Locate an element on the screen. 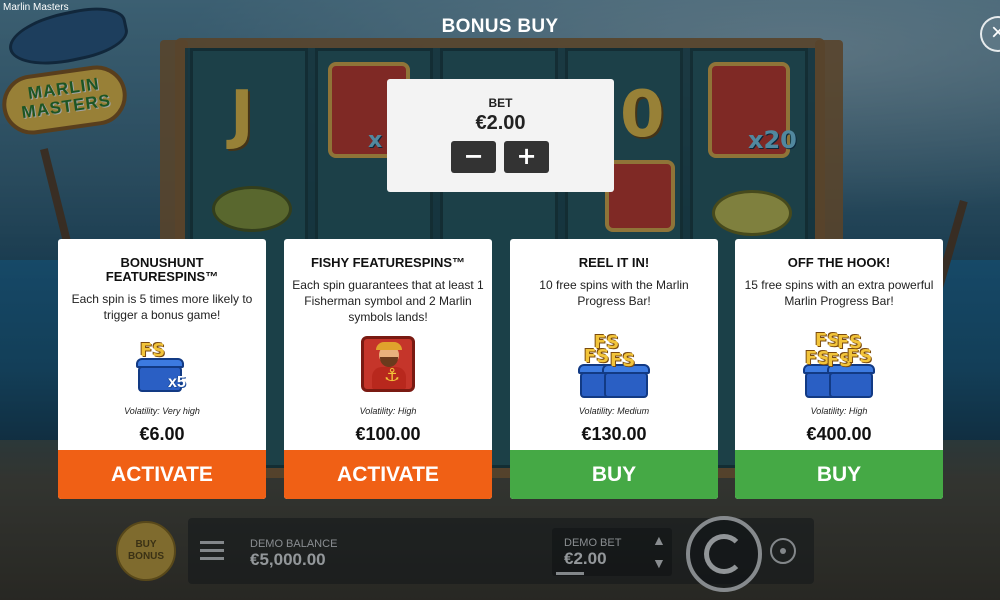 The width and height of the screenshot is (1000, 600). card-price: €100.00 is located at coordinates (388, 434).